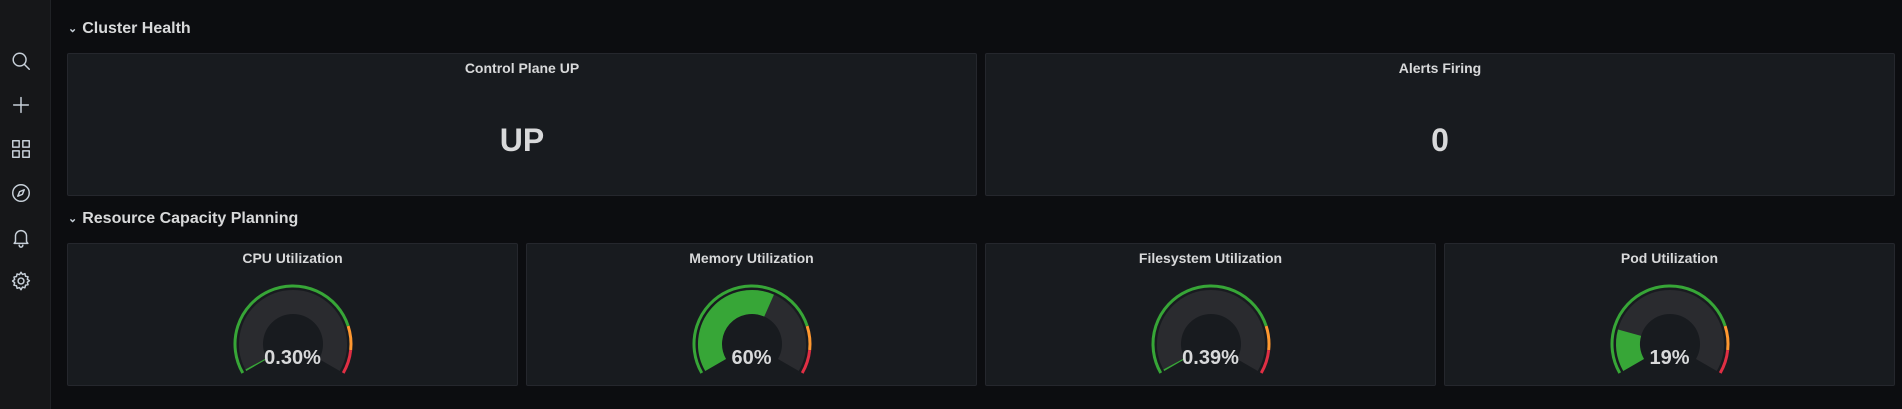 This screenshot has width=1902, height=409. What do you see at coordinates (1210, 358) in the screenshot?
I see `gauge-value: 0.39%` at bounding box center [1210, 358].